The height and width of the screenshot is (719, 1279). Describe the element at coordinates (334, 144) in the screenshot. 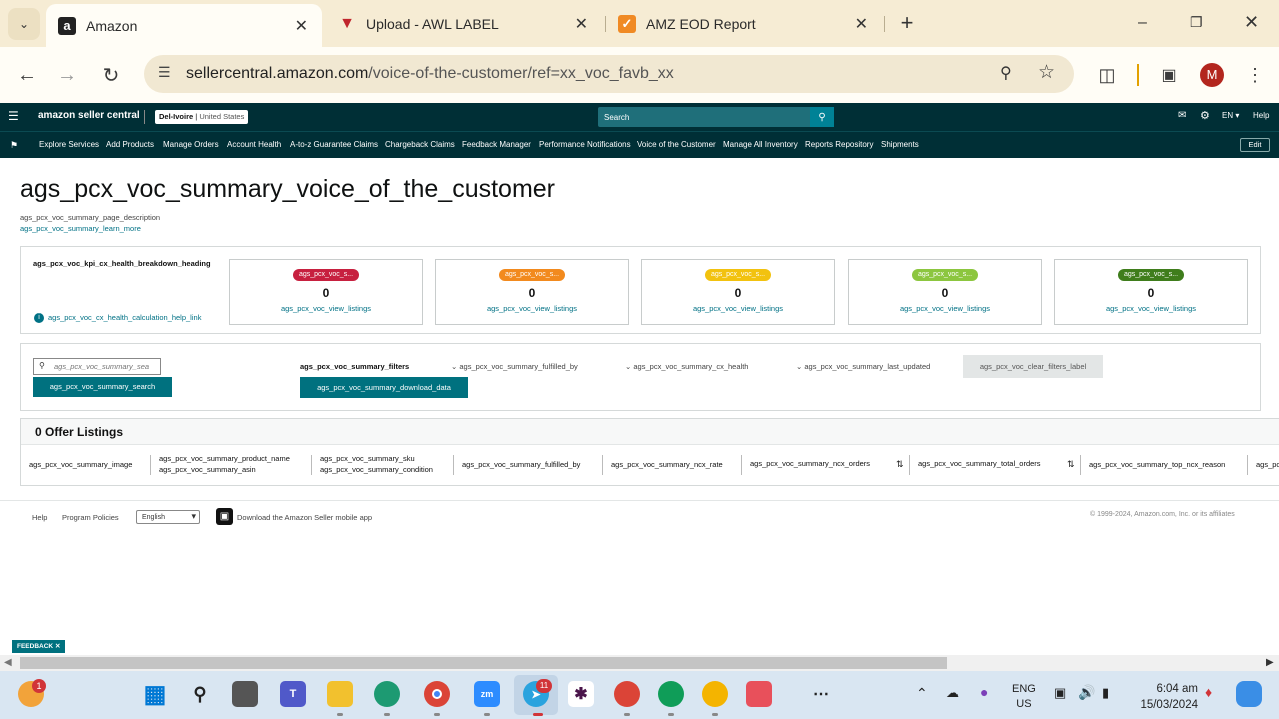

I see `nav-item-atoz-claims: A-to-z Guarantee Claims` at that location.